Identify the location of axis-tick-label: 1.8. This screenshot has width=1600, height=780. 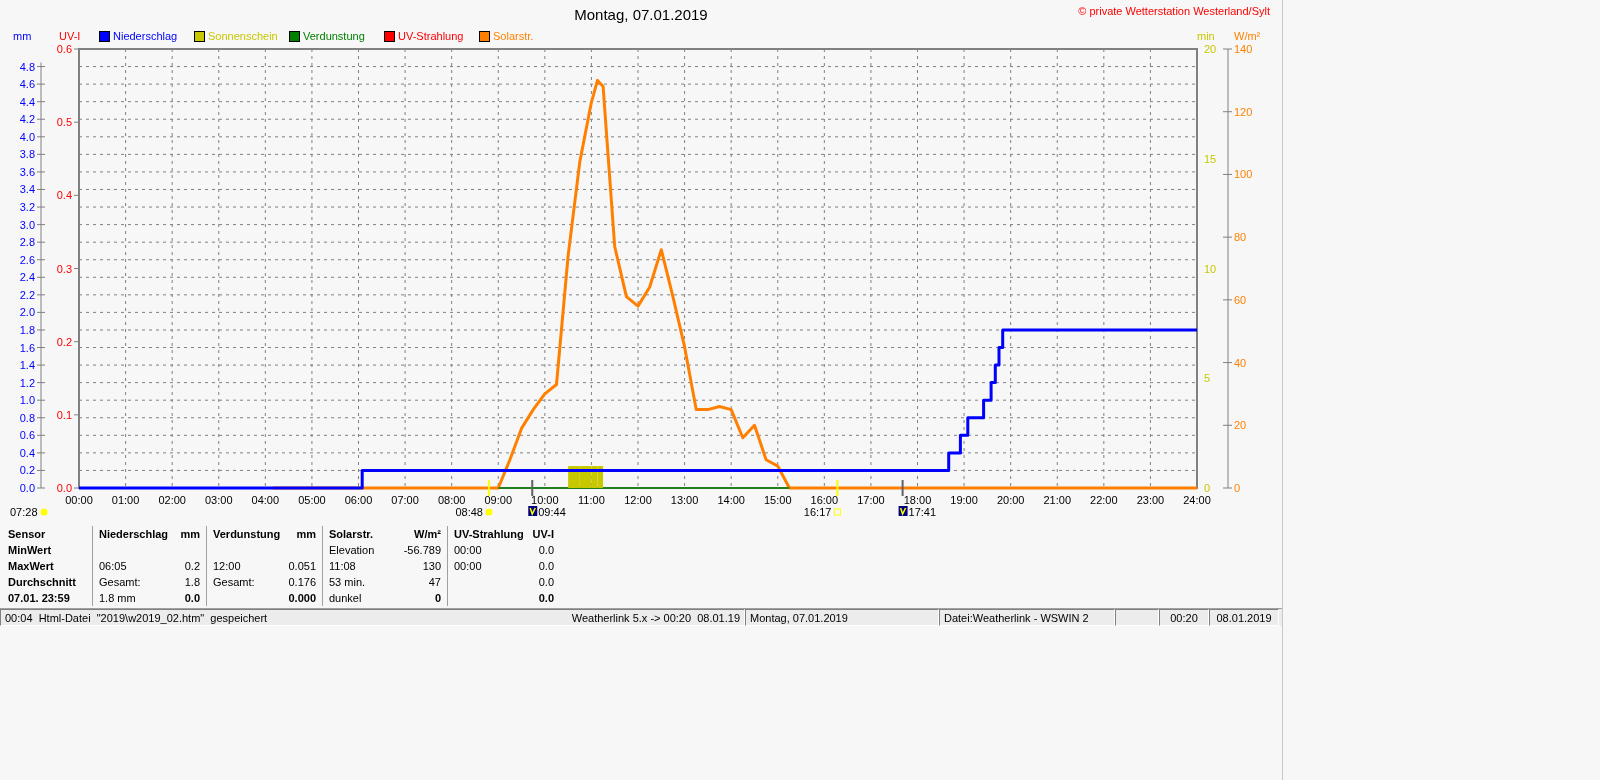
(27, 329).